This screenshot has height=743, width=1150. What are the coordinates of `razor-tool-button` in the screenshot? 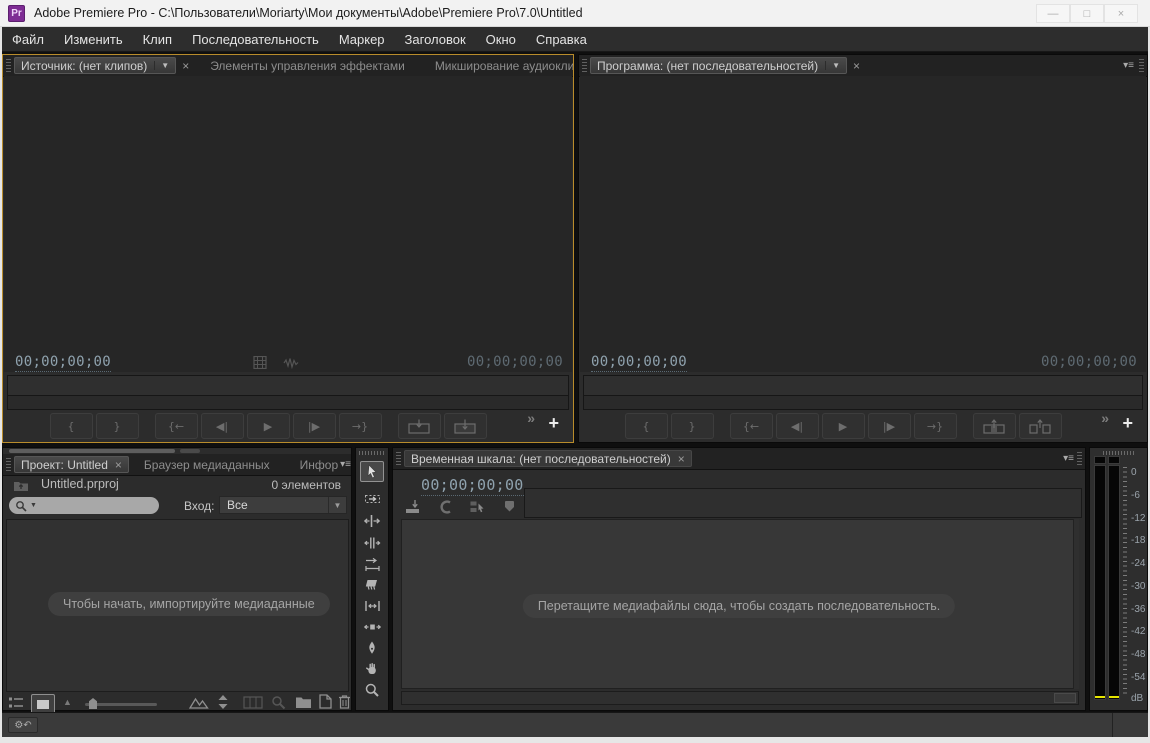 It's located at (372, 584).